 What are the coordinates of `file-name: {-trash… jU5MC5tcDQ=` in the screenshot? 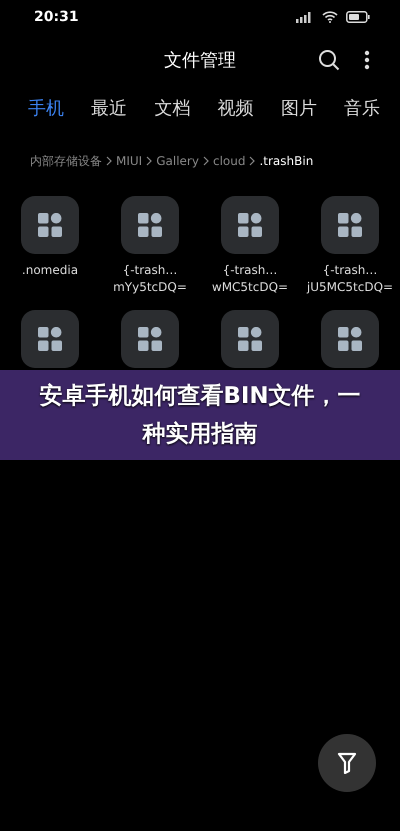 It's located at (350, 279).